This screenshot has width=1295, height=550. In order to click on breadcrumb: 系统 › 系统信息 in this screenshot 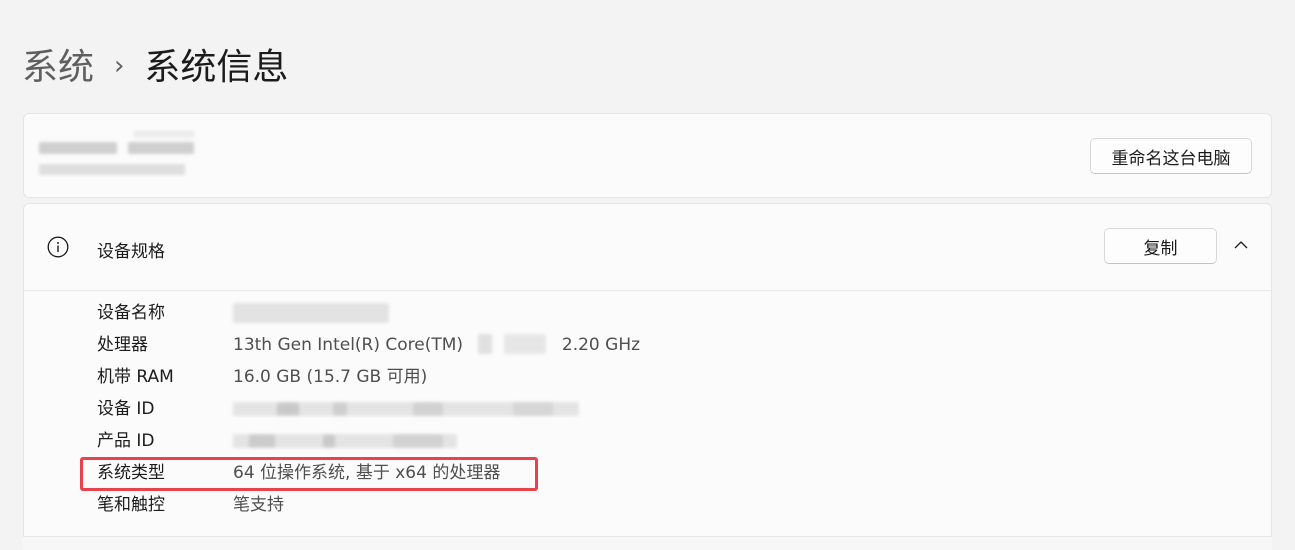, I will do `click(155, 68)`.